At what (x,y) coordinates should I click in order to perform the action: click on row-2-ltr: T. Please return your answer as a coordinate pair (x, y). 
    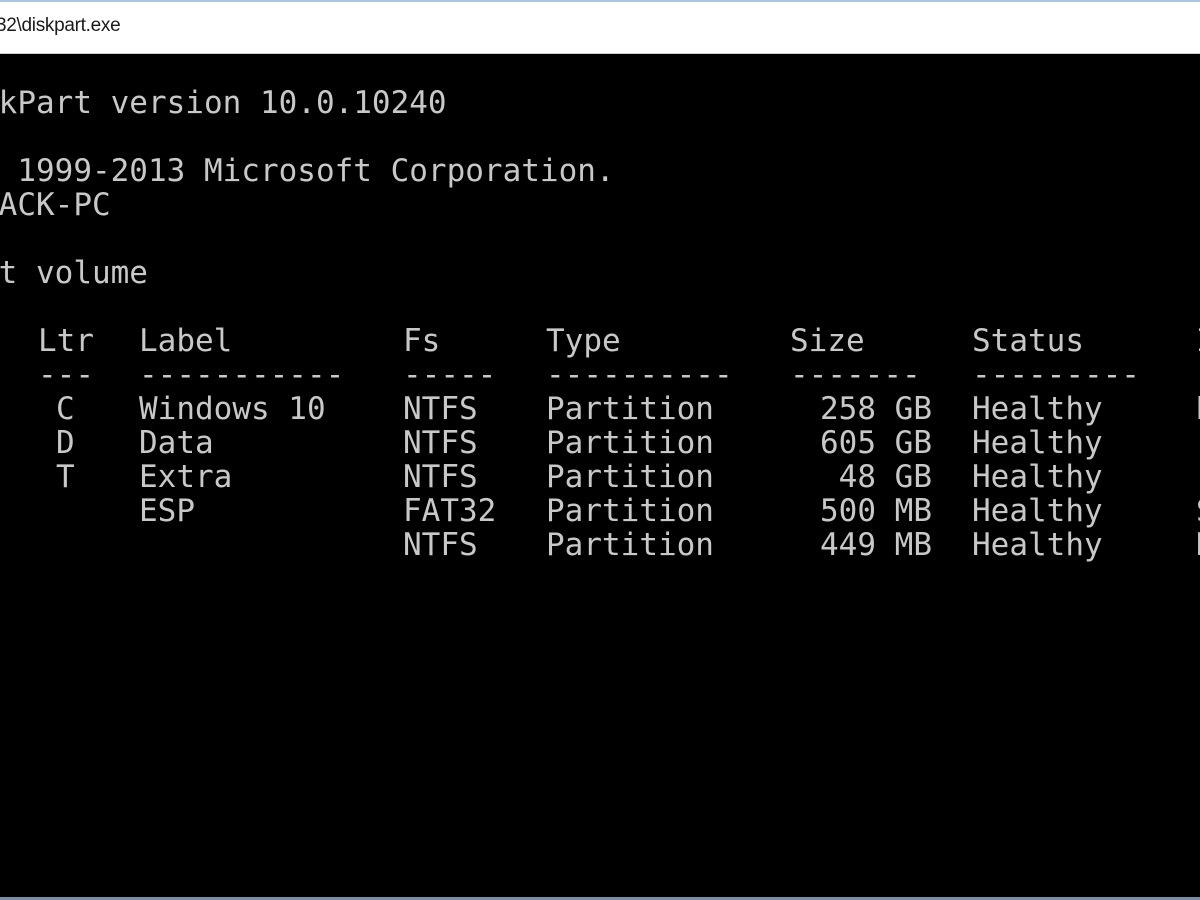
    Looking at the image, I should click on (65, 477).